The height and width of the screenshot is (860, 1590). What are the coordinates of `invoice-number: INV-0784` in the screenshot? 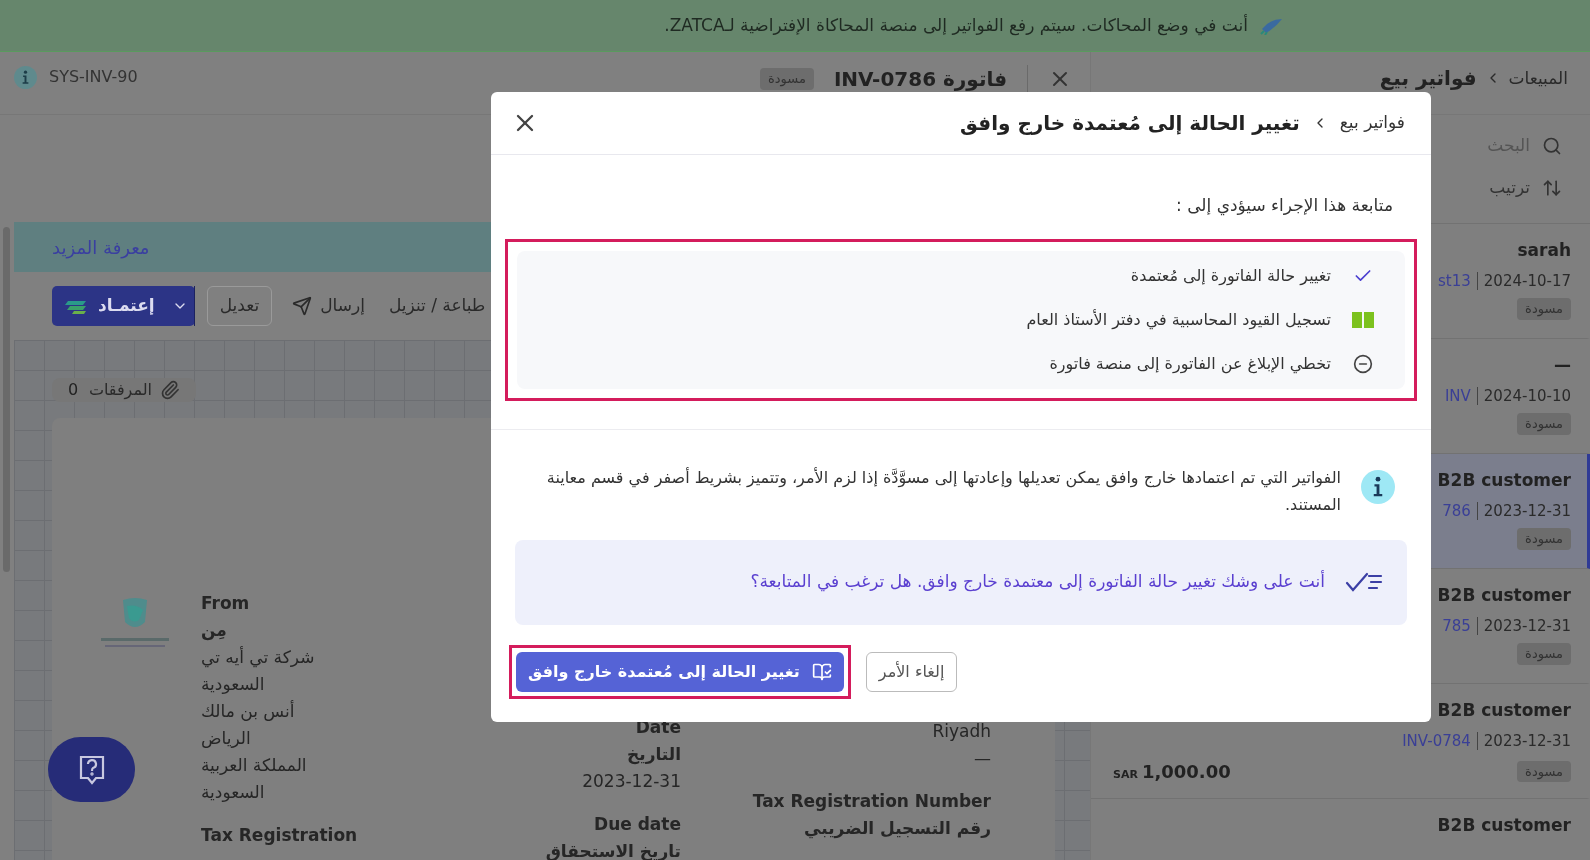 It's located at (1436, 740).